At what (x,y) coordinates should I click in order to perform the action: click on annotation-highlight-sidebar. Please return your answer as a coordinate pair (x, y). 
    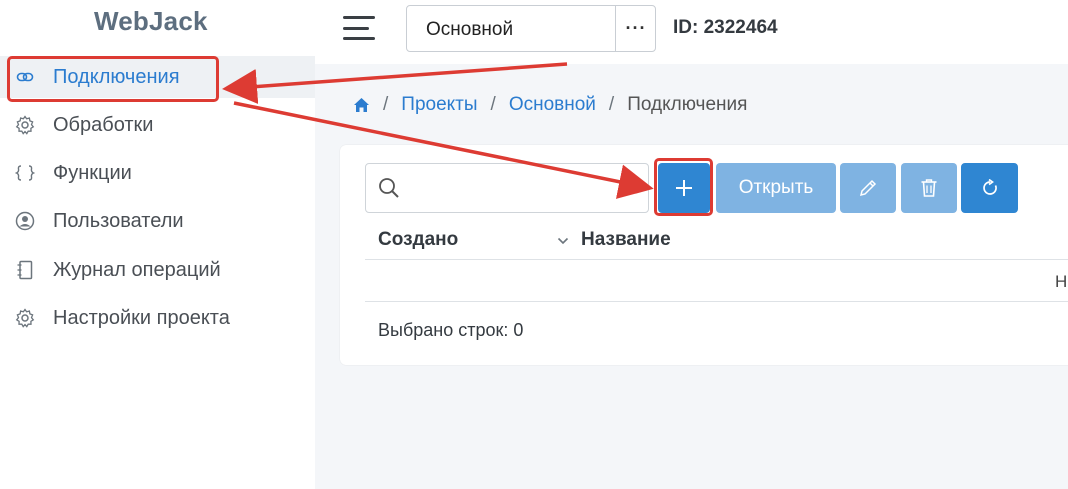
    Looking at the image, I should click on (113, 79).